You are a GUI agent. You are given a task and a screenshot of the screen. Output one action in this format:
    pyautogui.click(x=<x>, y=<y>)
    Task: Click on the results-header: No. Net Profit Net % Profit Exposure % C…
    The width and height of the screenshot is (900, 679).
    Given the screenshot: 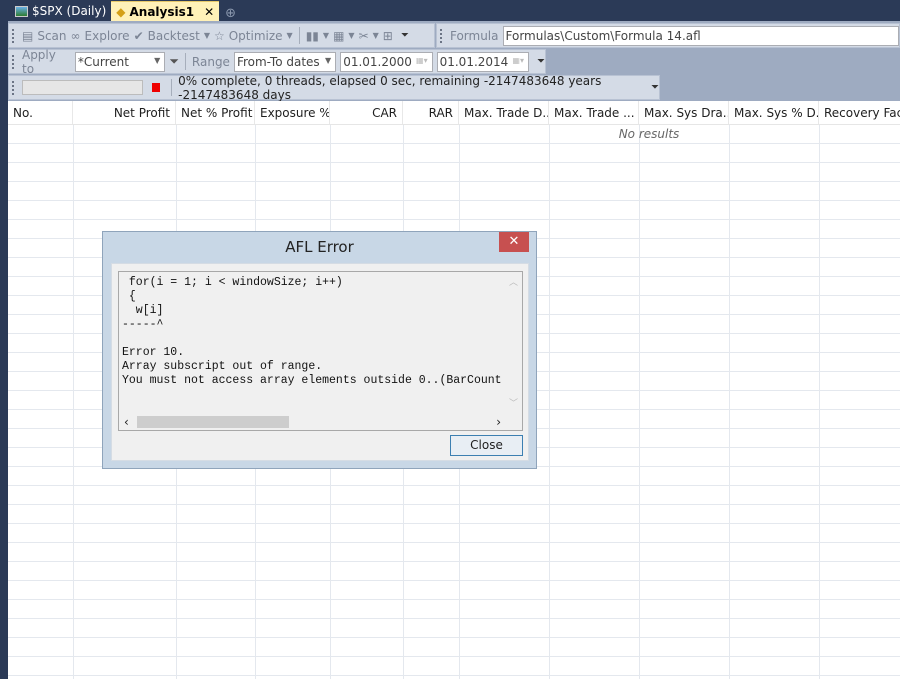 What is the action you would take?
    pyautogui.click(x=454, y=113)
    